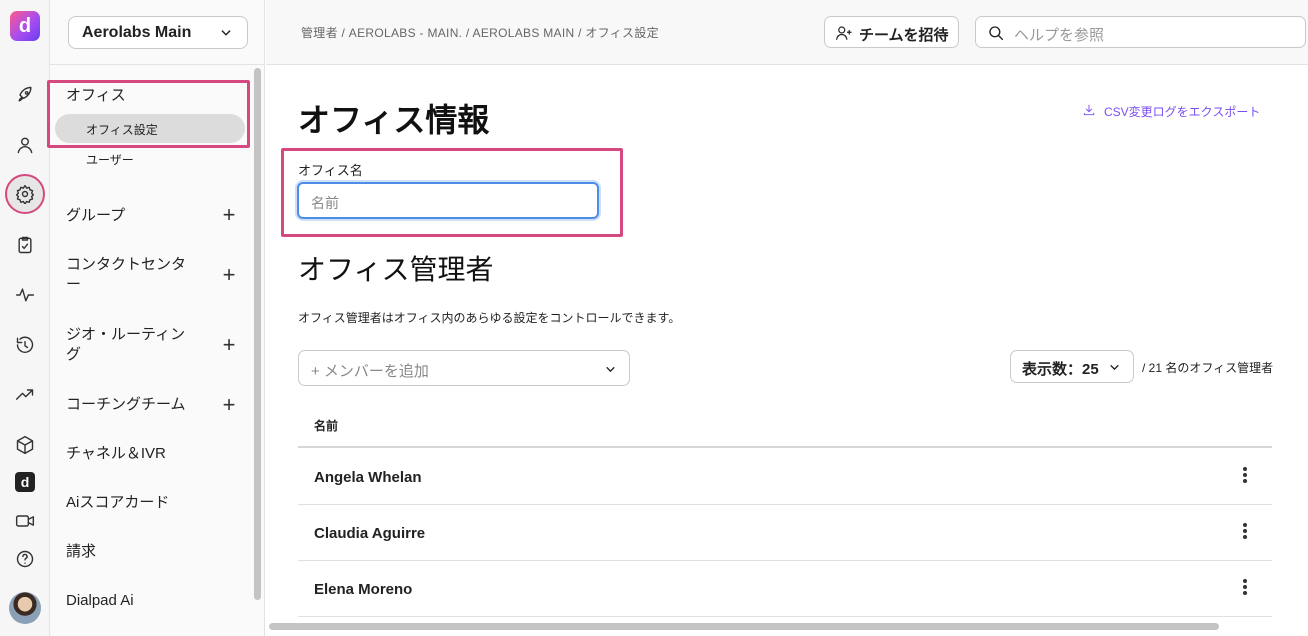 The image size is (1308, 636). Describe the element at coordinates (368, 477) in the screenshot. I see `table-row: Angela Whelan` at that location.